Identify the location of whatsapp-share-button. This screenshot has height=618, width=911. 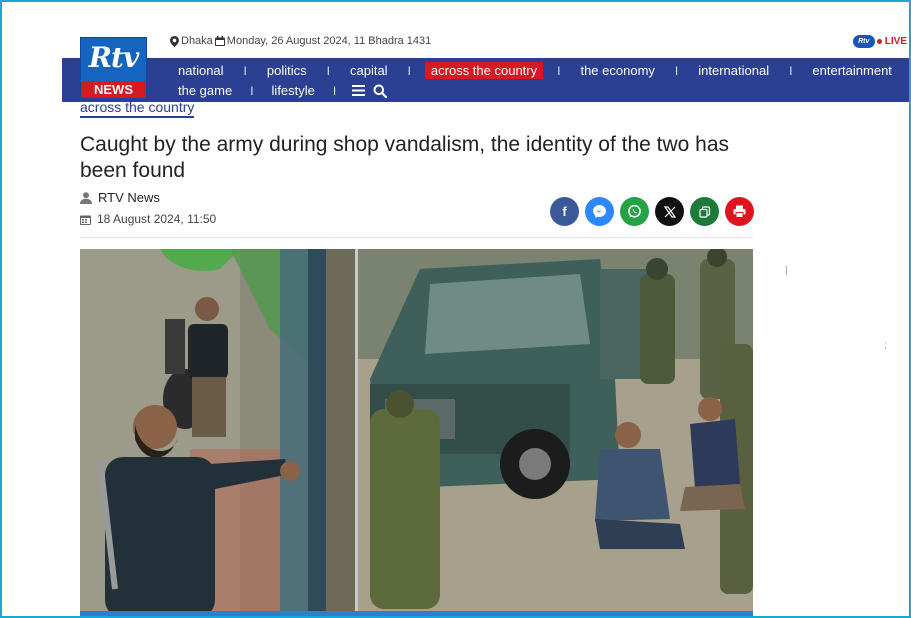
(634, 211).